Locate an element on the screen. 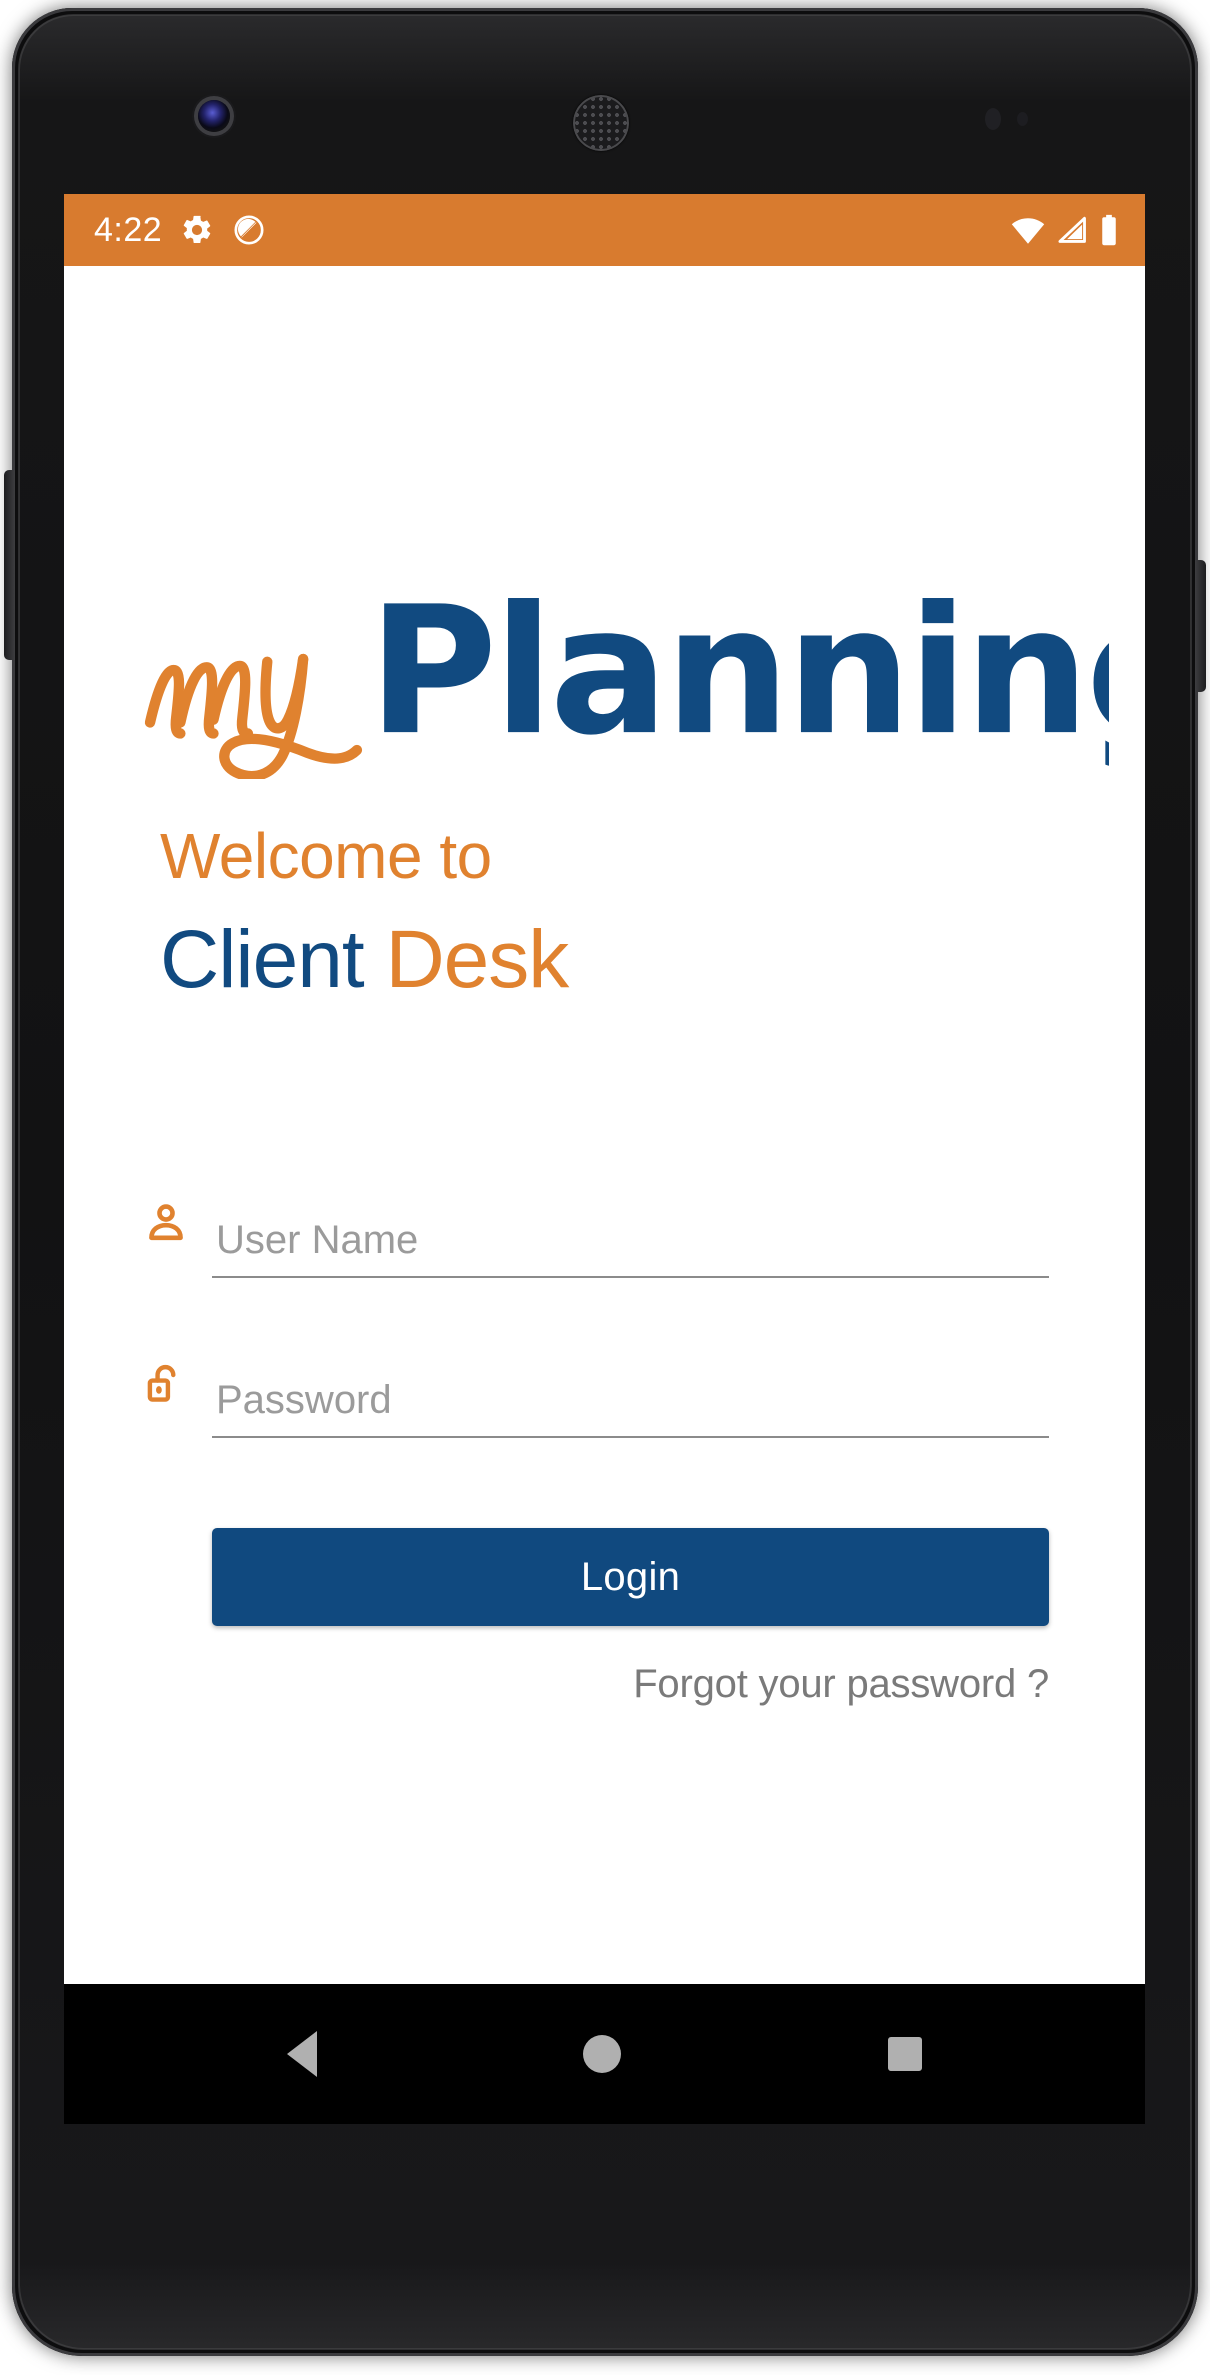  front-camera-lens is located at coordinates (214, 116).